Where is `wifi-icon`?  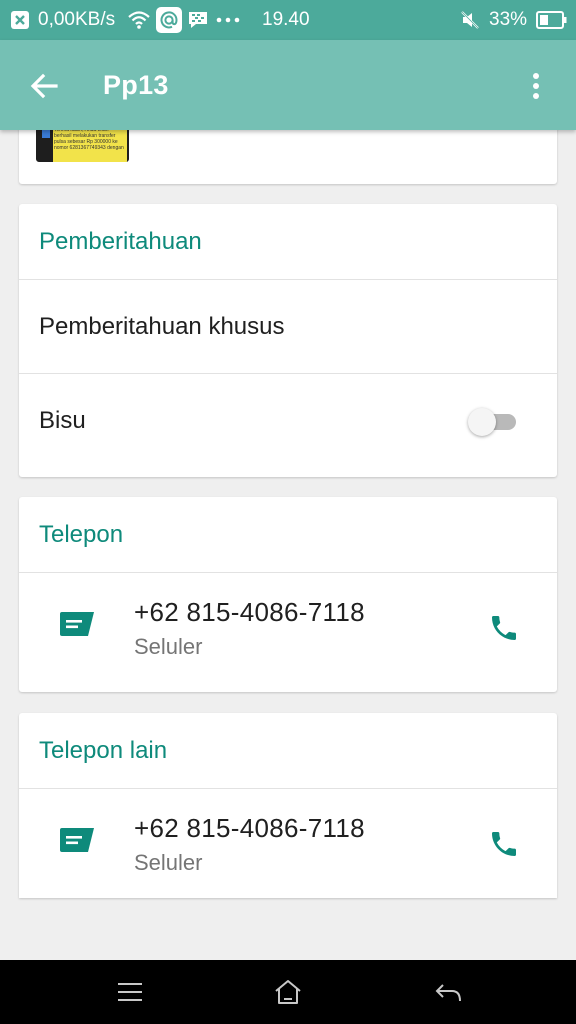
wifi-icon is located at coordinates (139, 20).